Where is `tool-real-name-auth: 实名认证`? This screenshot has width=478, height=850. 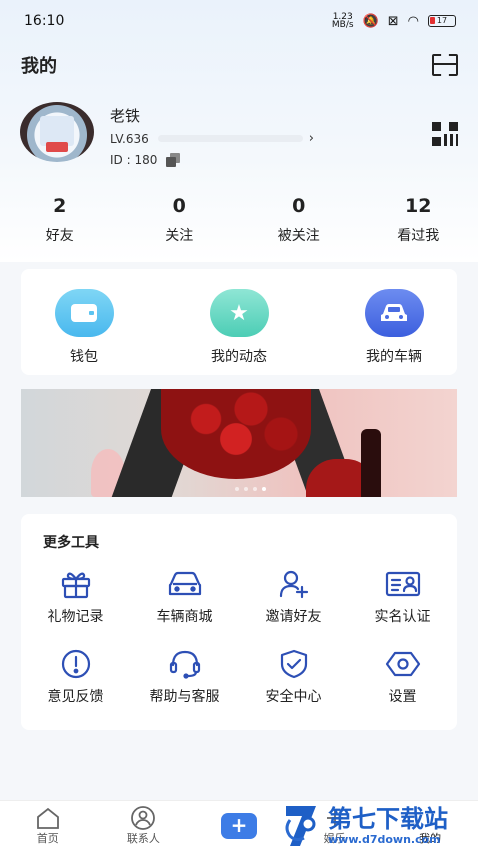 tool-real-name-auth: 实名认证 is located at coordinates (402, 597).